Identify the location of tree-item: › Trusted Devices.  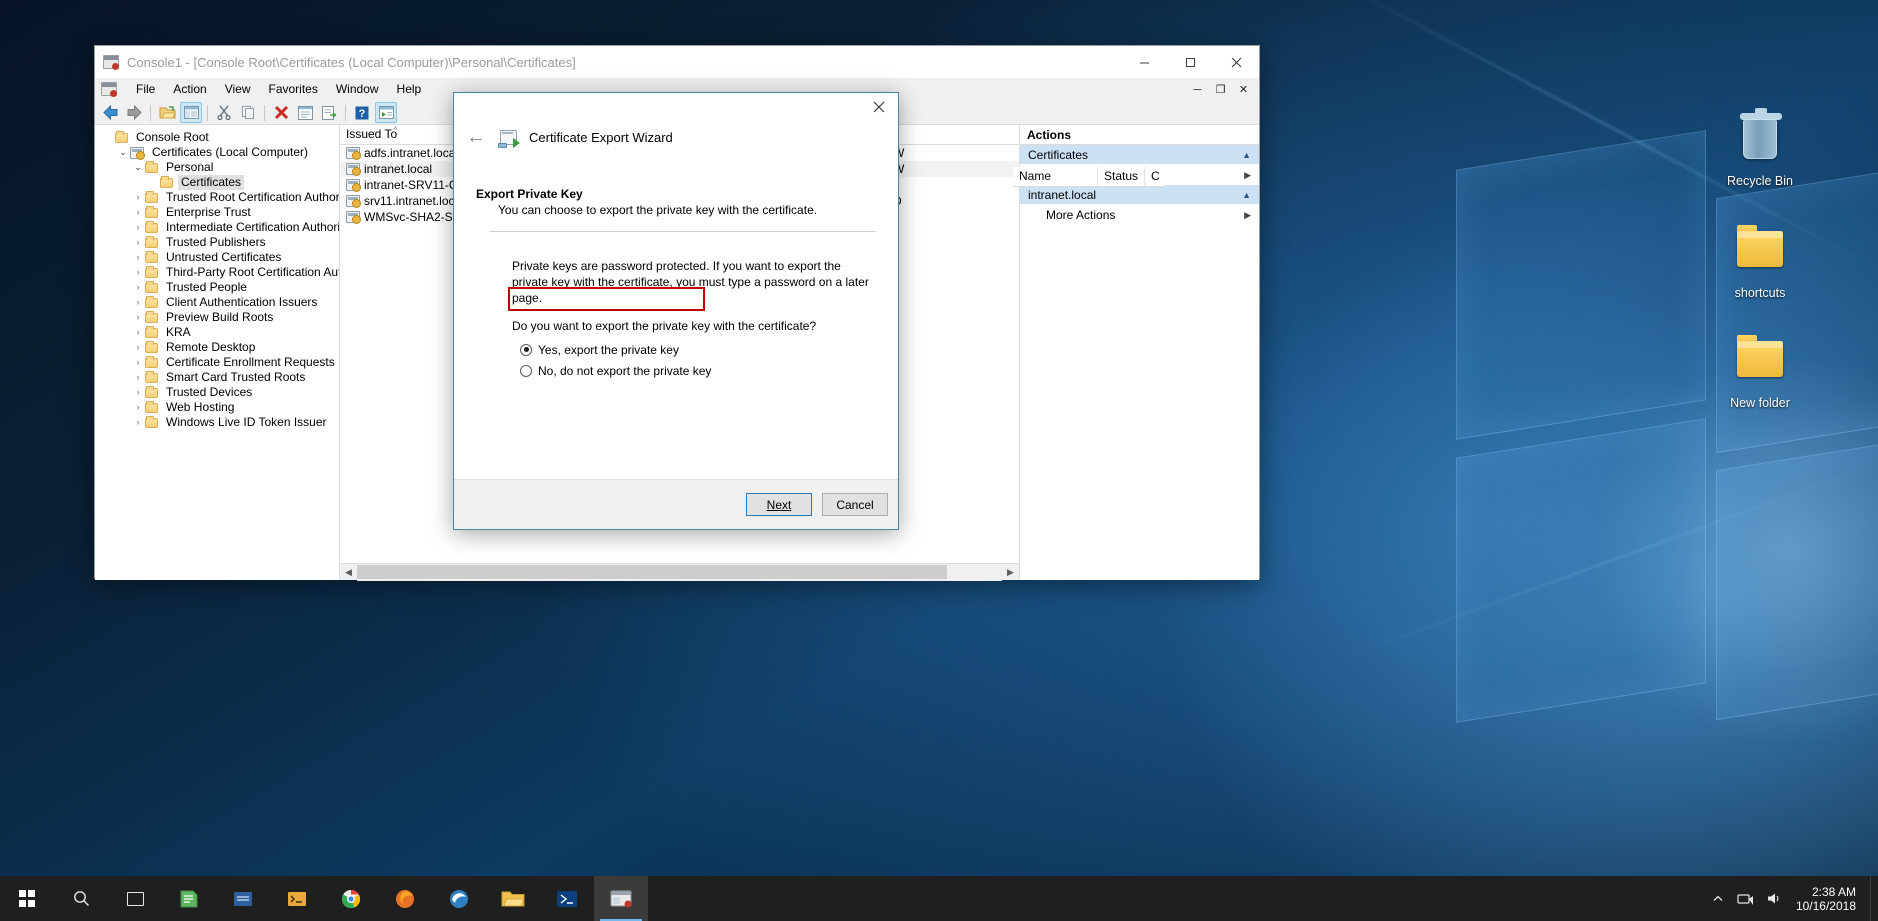
(217, 392).